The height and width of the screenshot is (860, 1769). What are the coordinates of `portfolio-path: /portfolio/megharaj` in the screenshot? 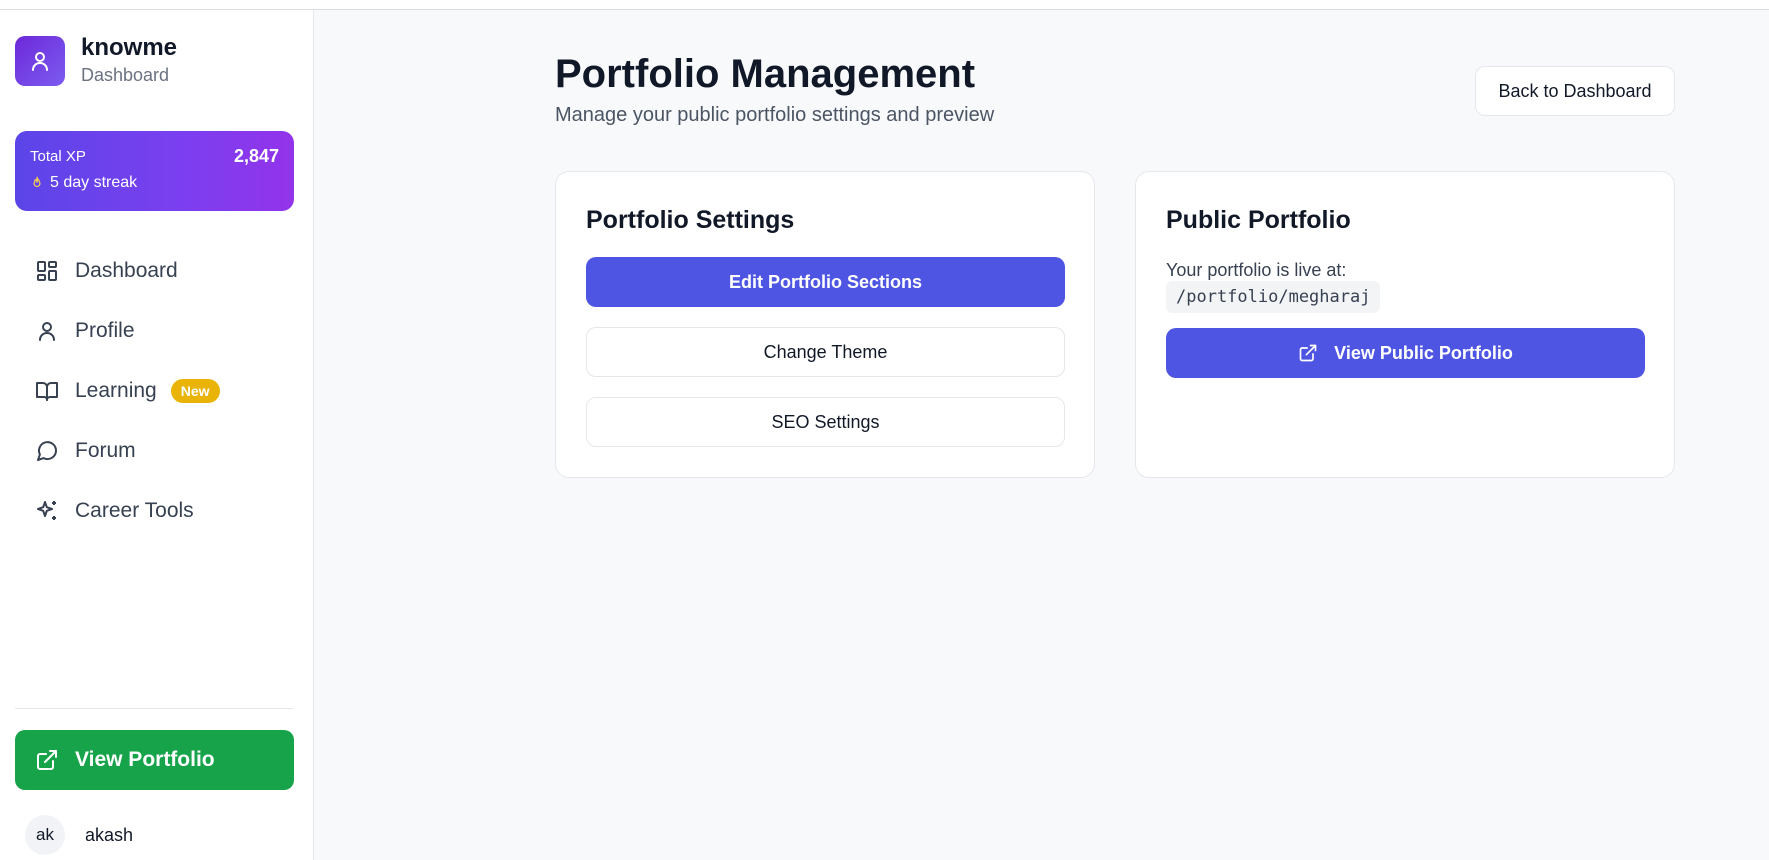 It's located at (1273, 297).